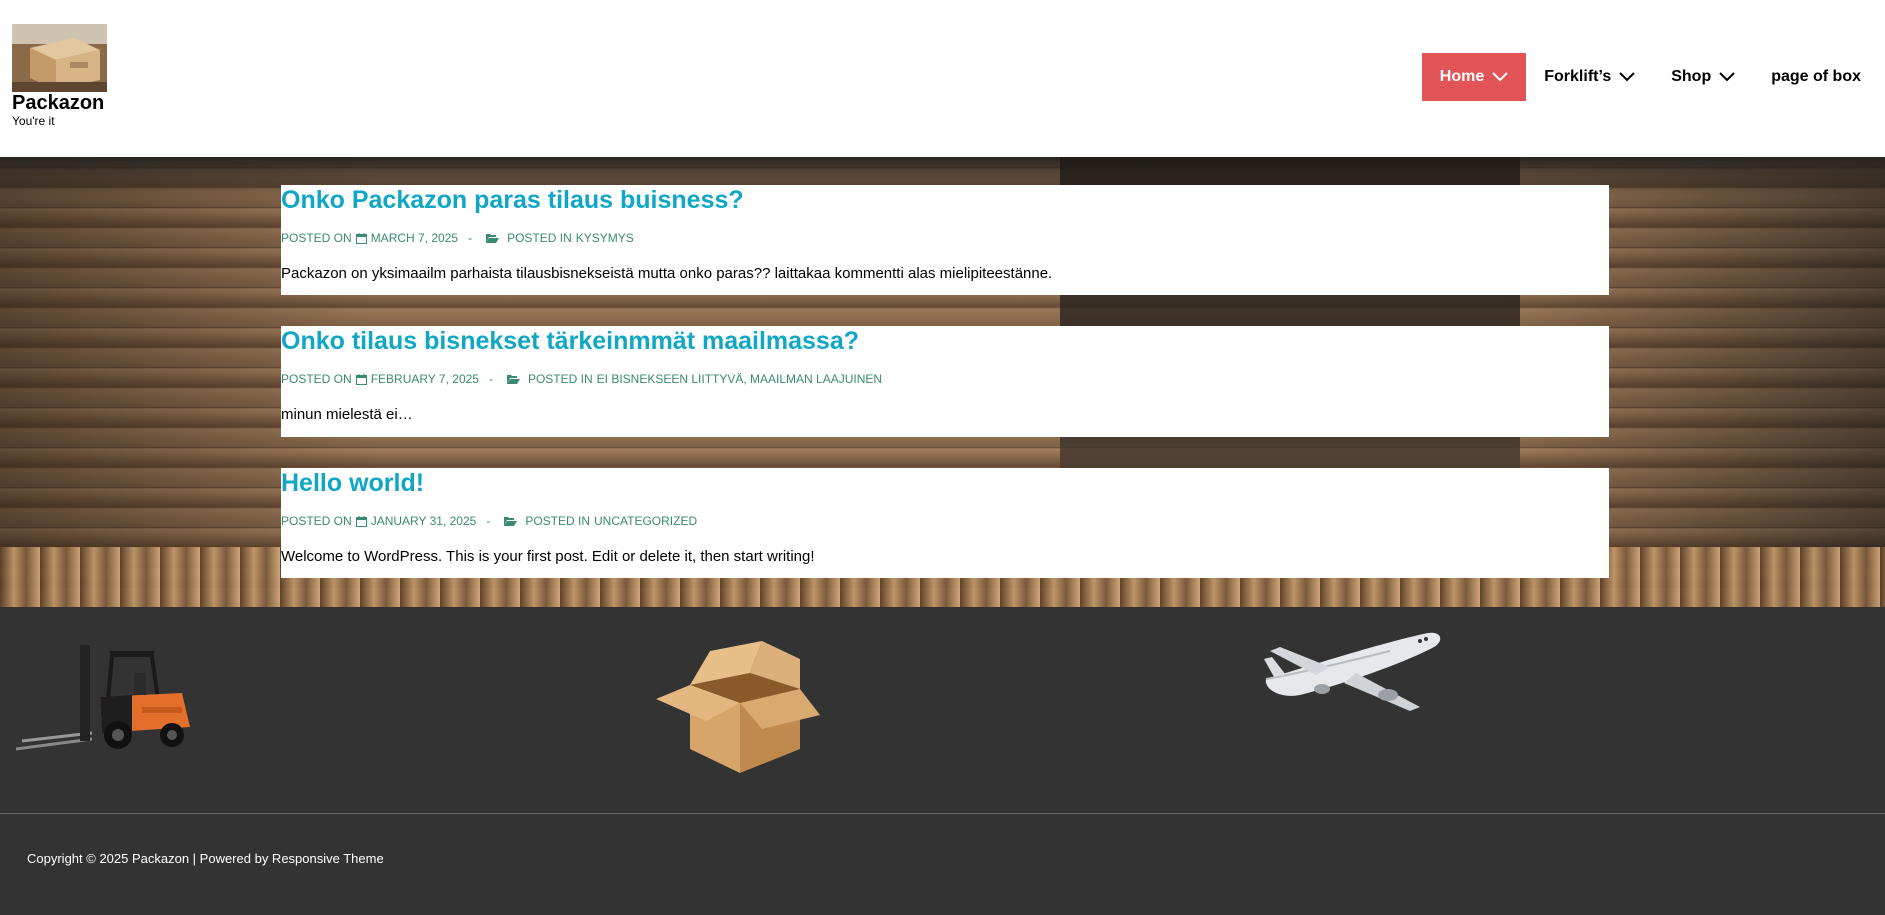 The image size is (1885, 915). I want to click on nav-item-label: page of box, so click(1816, 76).